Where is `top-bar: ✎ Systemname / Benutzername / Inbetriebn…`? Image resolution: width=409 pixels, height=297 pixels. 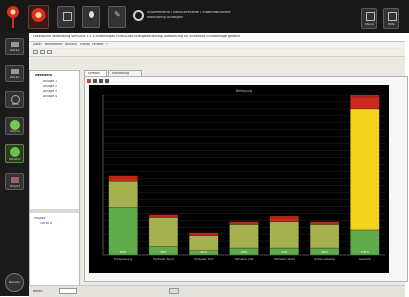
top-bar: ✎ Systemname / Benutzername / Inbetriebn… is located at coordinates (204, 16).